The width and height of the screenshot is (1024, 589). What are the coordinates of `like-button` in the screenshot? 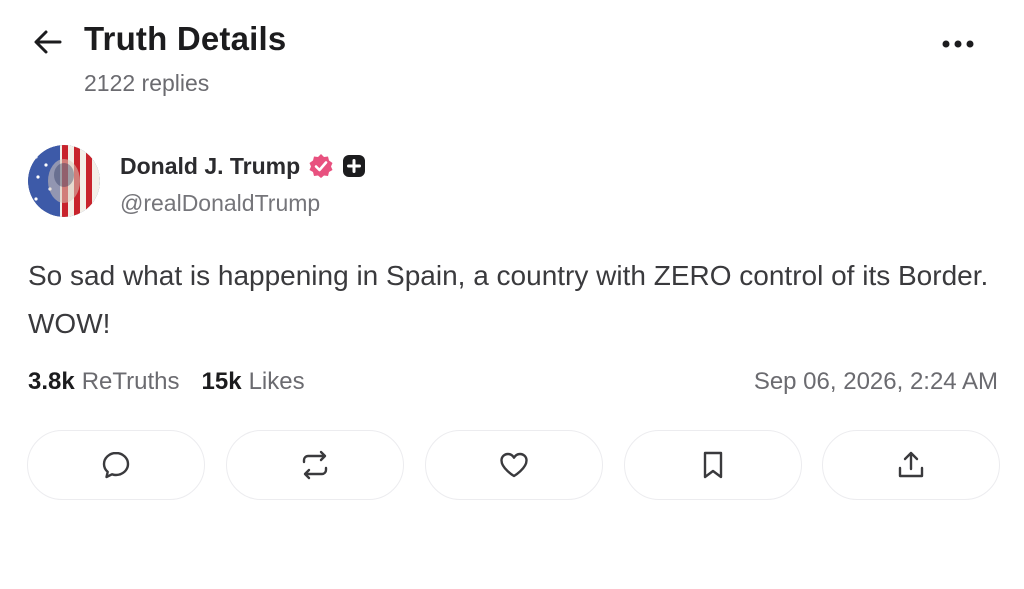 It's located at (514, 465).